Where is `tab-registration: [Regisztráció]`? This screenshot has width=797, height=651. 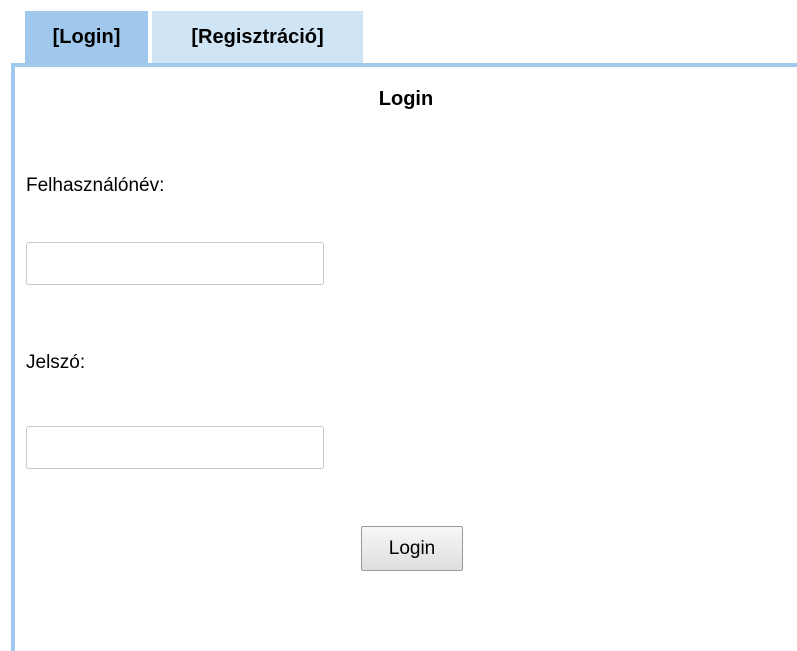 tab-registration: [Regisztráció] is located at coordinates (257, 37).